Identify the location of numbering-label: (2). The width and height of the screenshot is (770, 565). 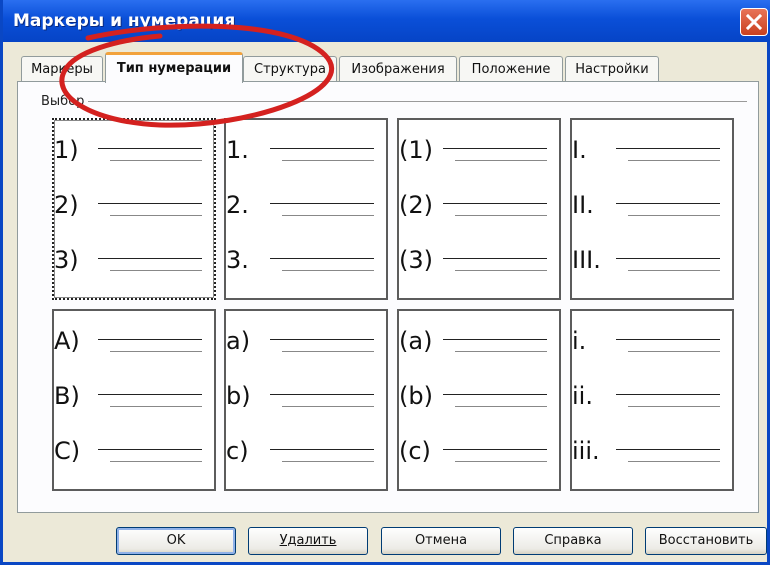
(416, 205).